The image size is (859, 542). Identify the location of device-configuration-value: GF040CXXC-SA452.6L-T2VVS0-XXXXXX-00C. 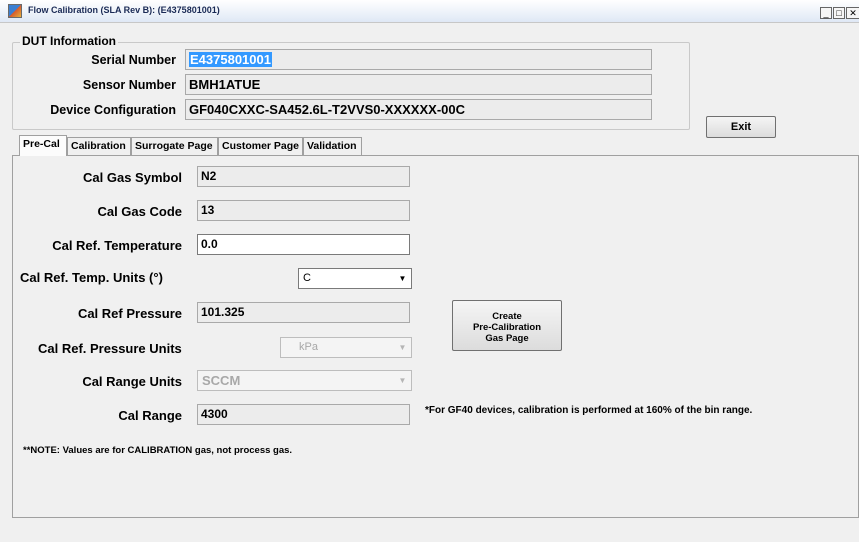
(327, 109).